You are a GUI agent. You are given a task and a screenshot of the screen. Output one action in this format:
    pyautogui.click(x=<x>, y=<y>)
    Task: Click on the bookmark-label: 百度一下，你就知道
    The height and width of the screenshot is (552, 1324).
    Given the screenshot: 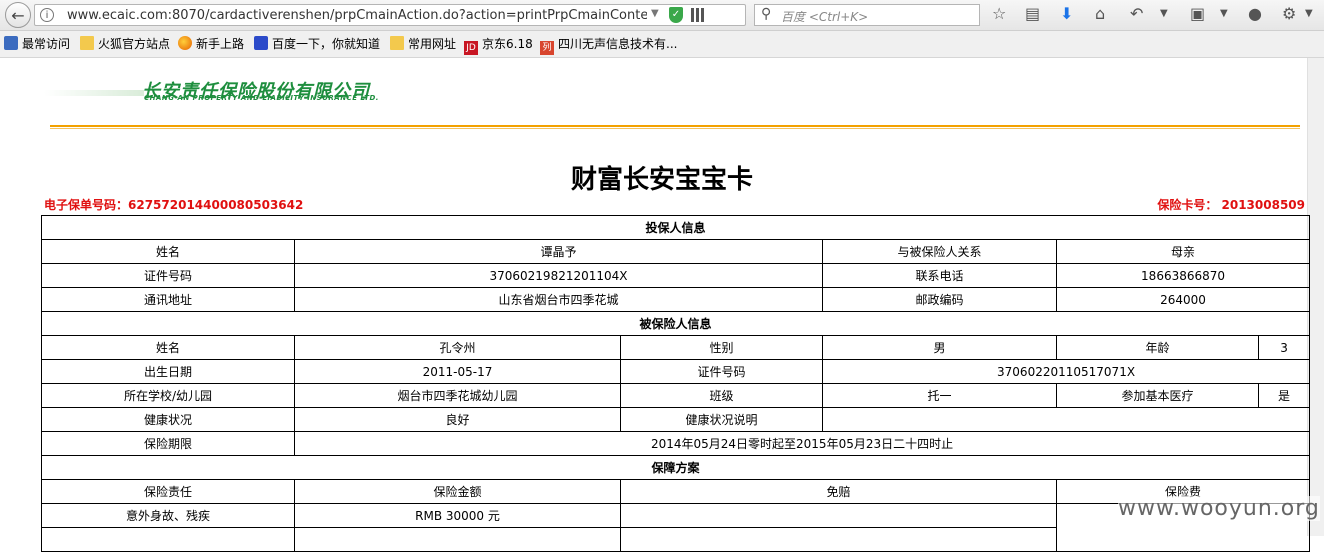 What is the action you would take?
    pyautogui.click(x=326, y=44)
    